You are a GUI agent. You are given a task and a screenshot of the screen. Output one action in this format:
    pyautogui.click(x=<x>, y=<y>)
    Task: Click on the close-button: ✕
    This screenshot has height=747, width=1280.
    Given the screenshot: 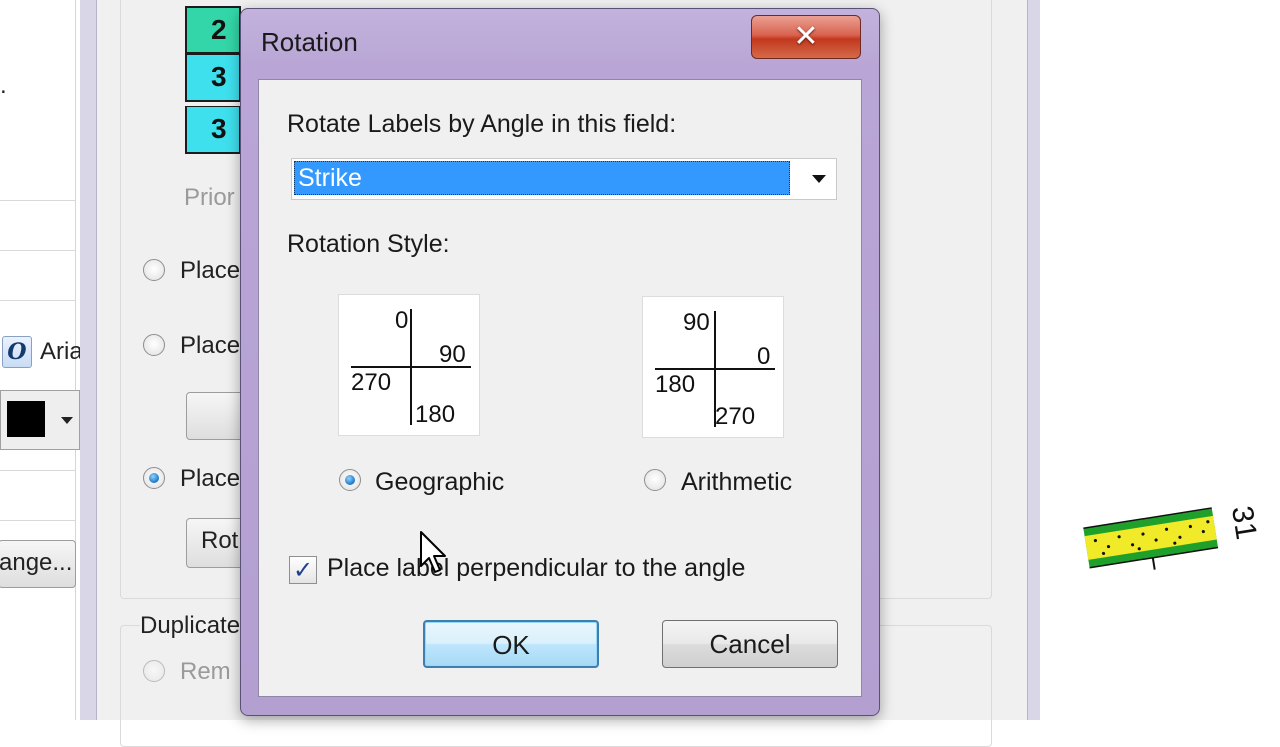 What is the action you would take?
    pyautogui.click(x=806, y=37)
    